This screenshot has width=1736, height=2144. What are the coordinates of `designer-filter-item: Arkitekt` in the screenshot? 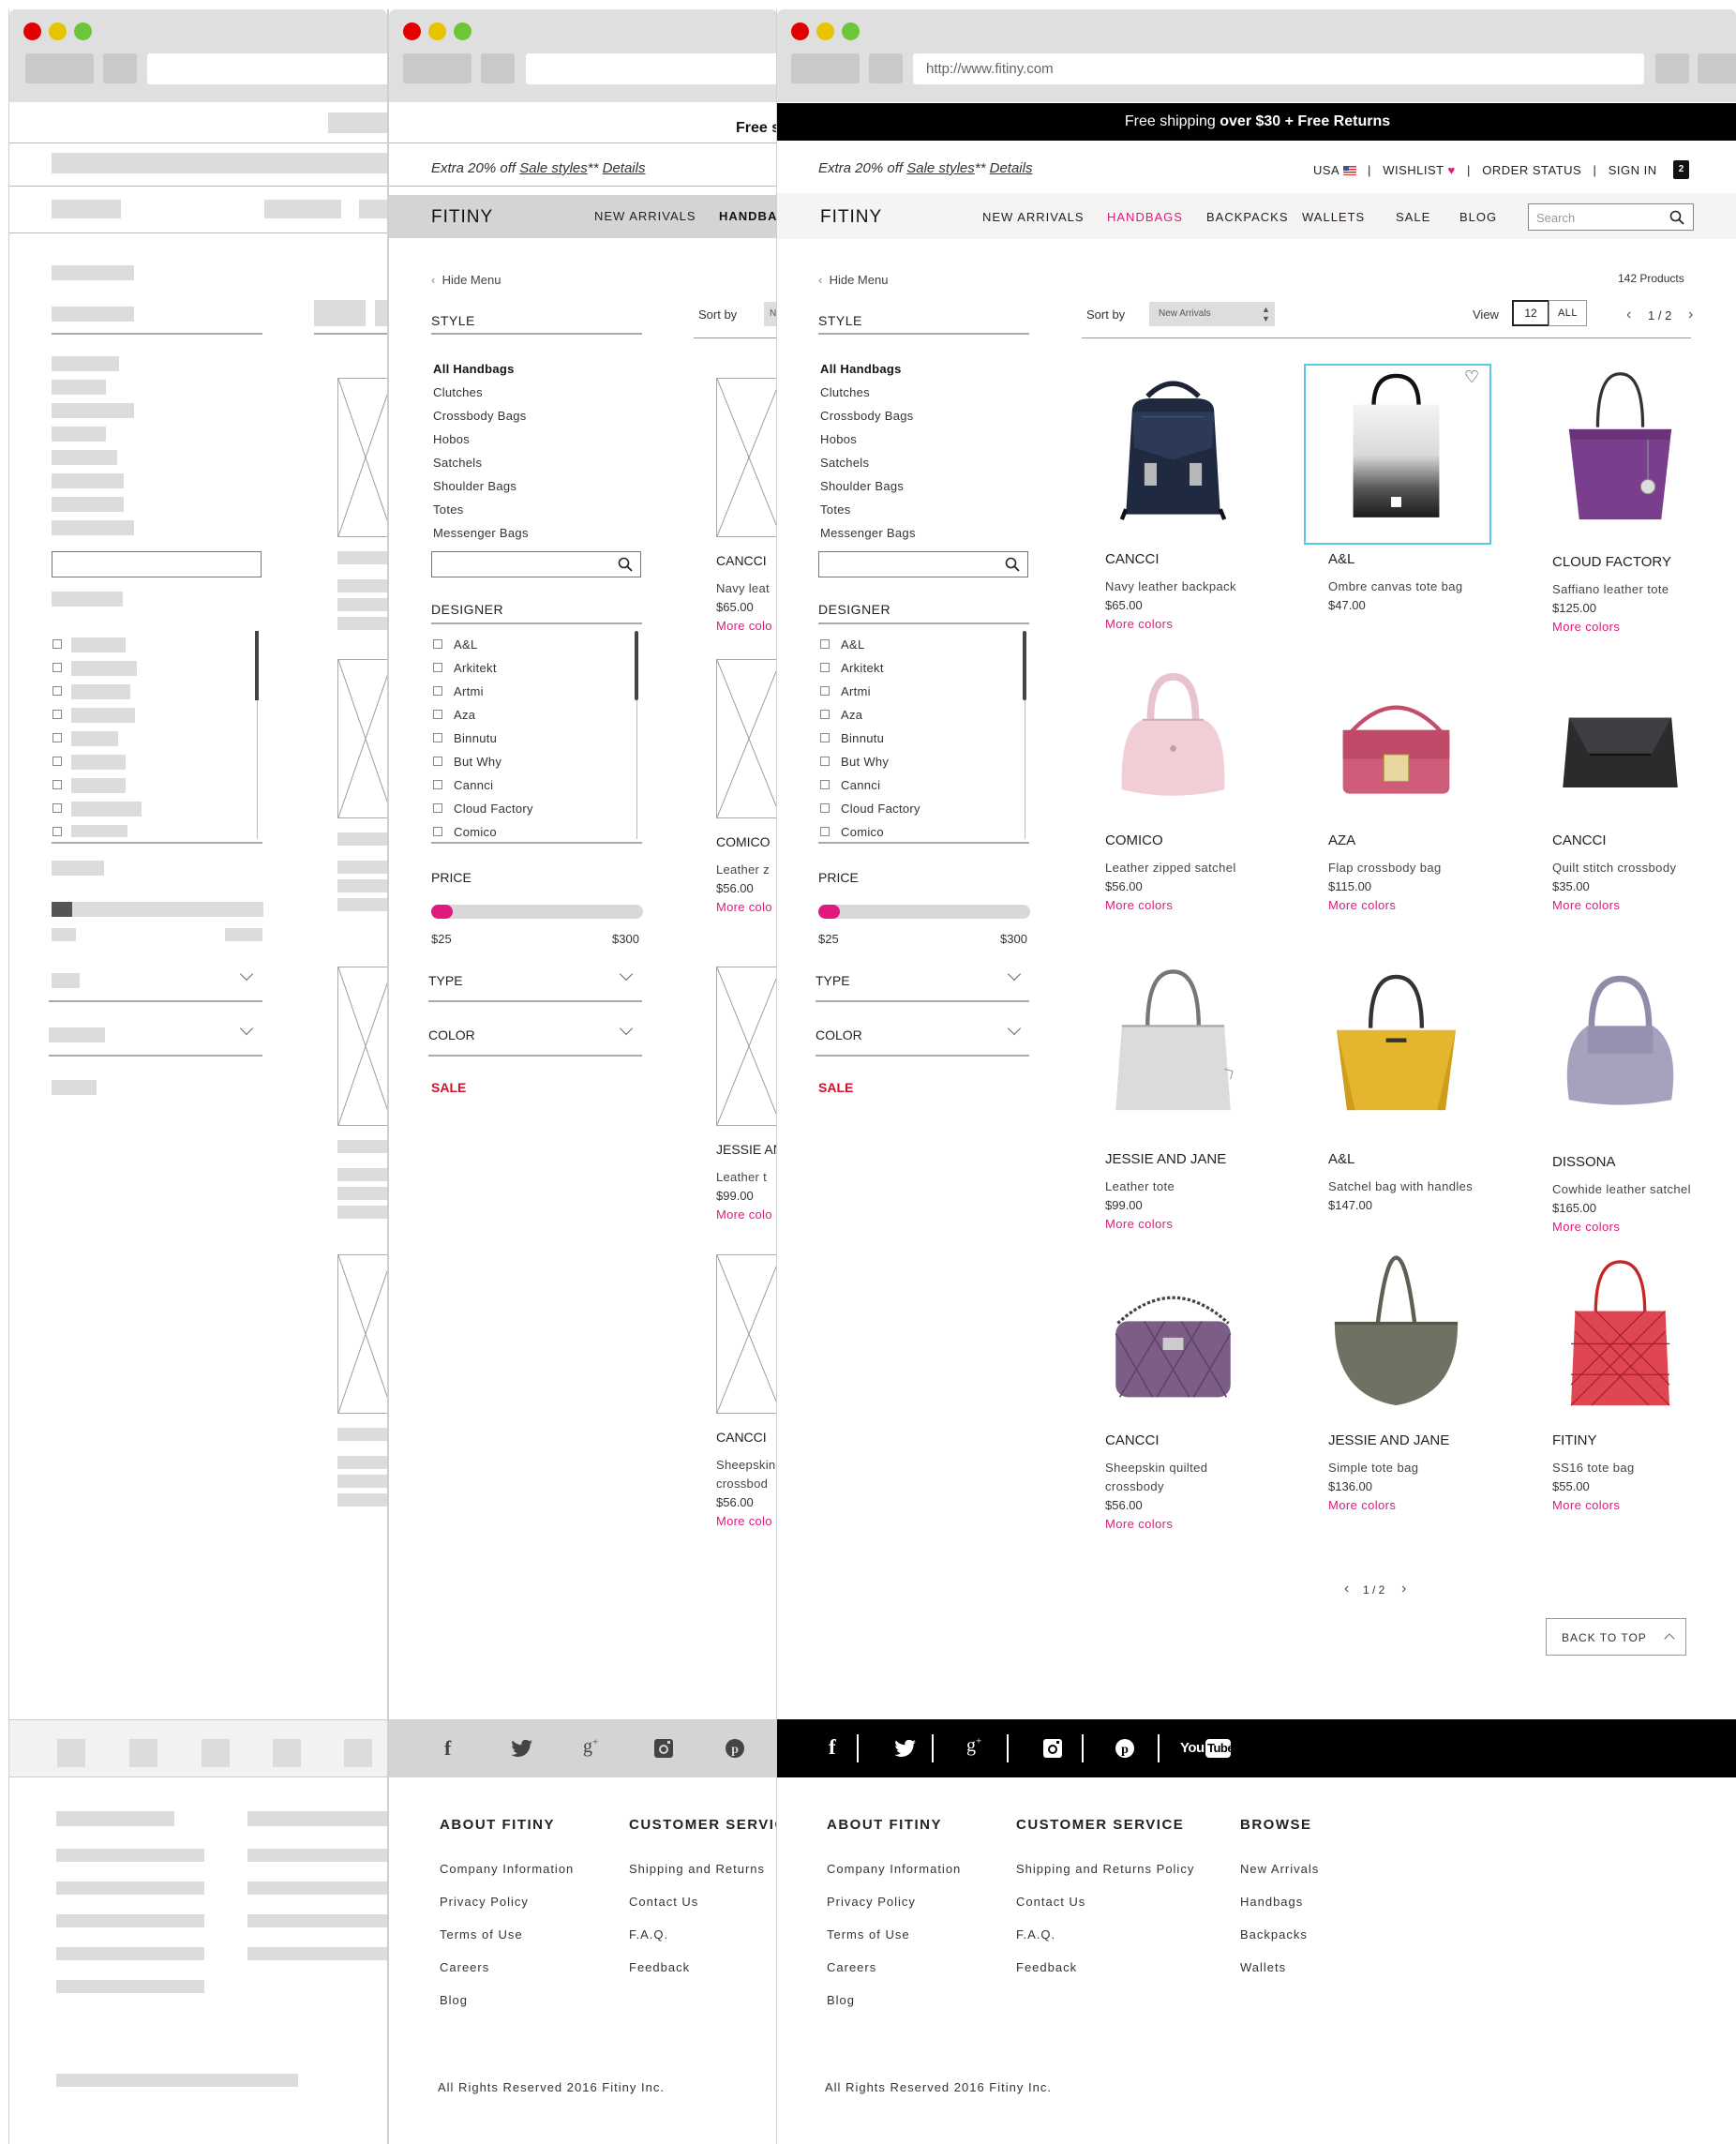 It's located at (475, 668).